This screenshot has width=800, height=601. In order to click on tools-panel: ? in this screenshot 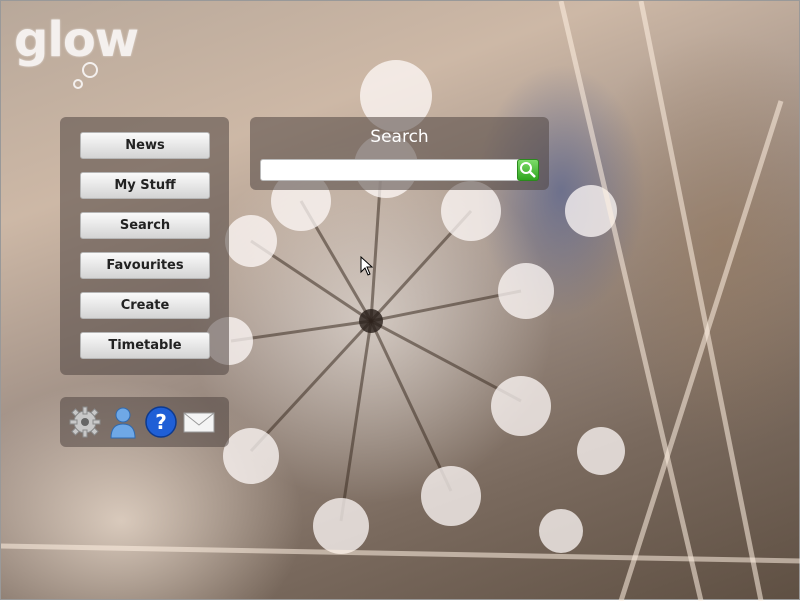, I will do `click(144, 422)`.